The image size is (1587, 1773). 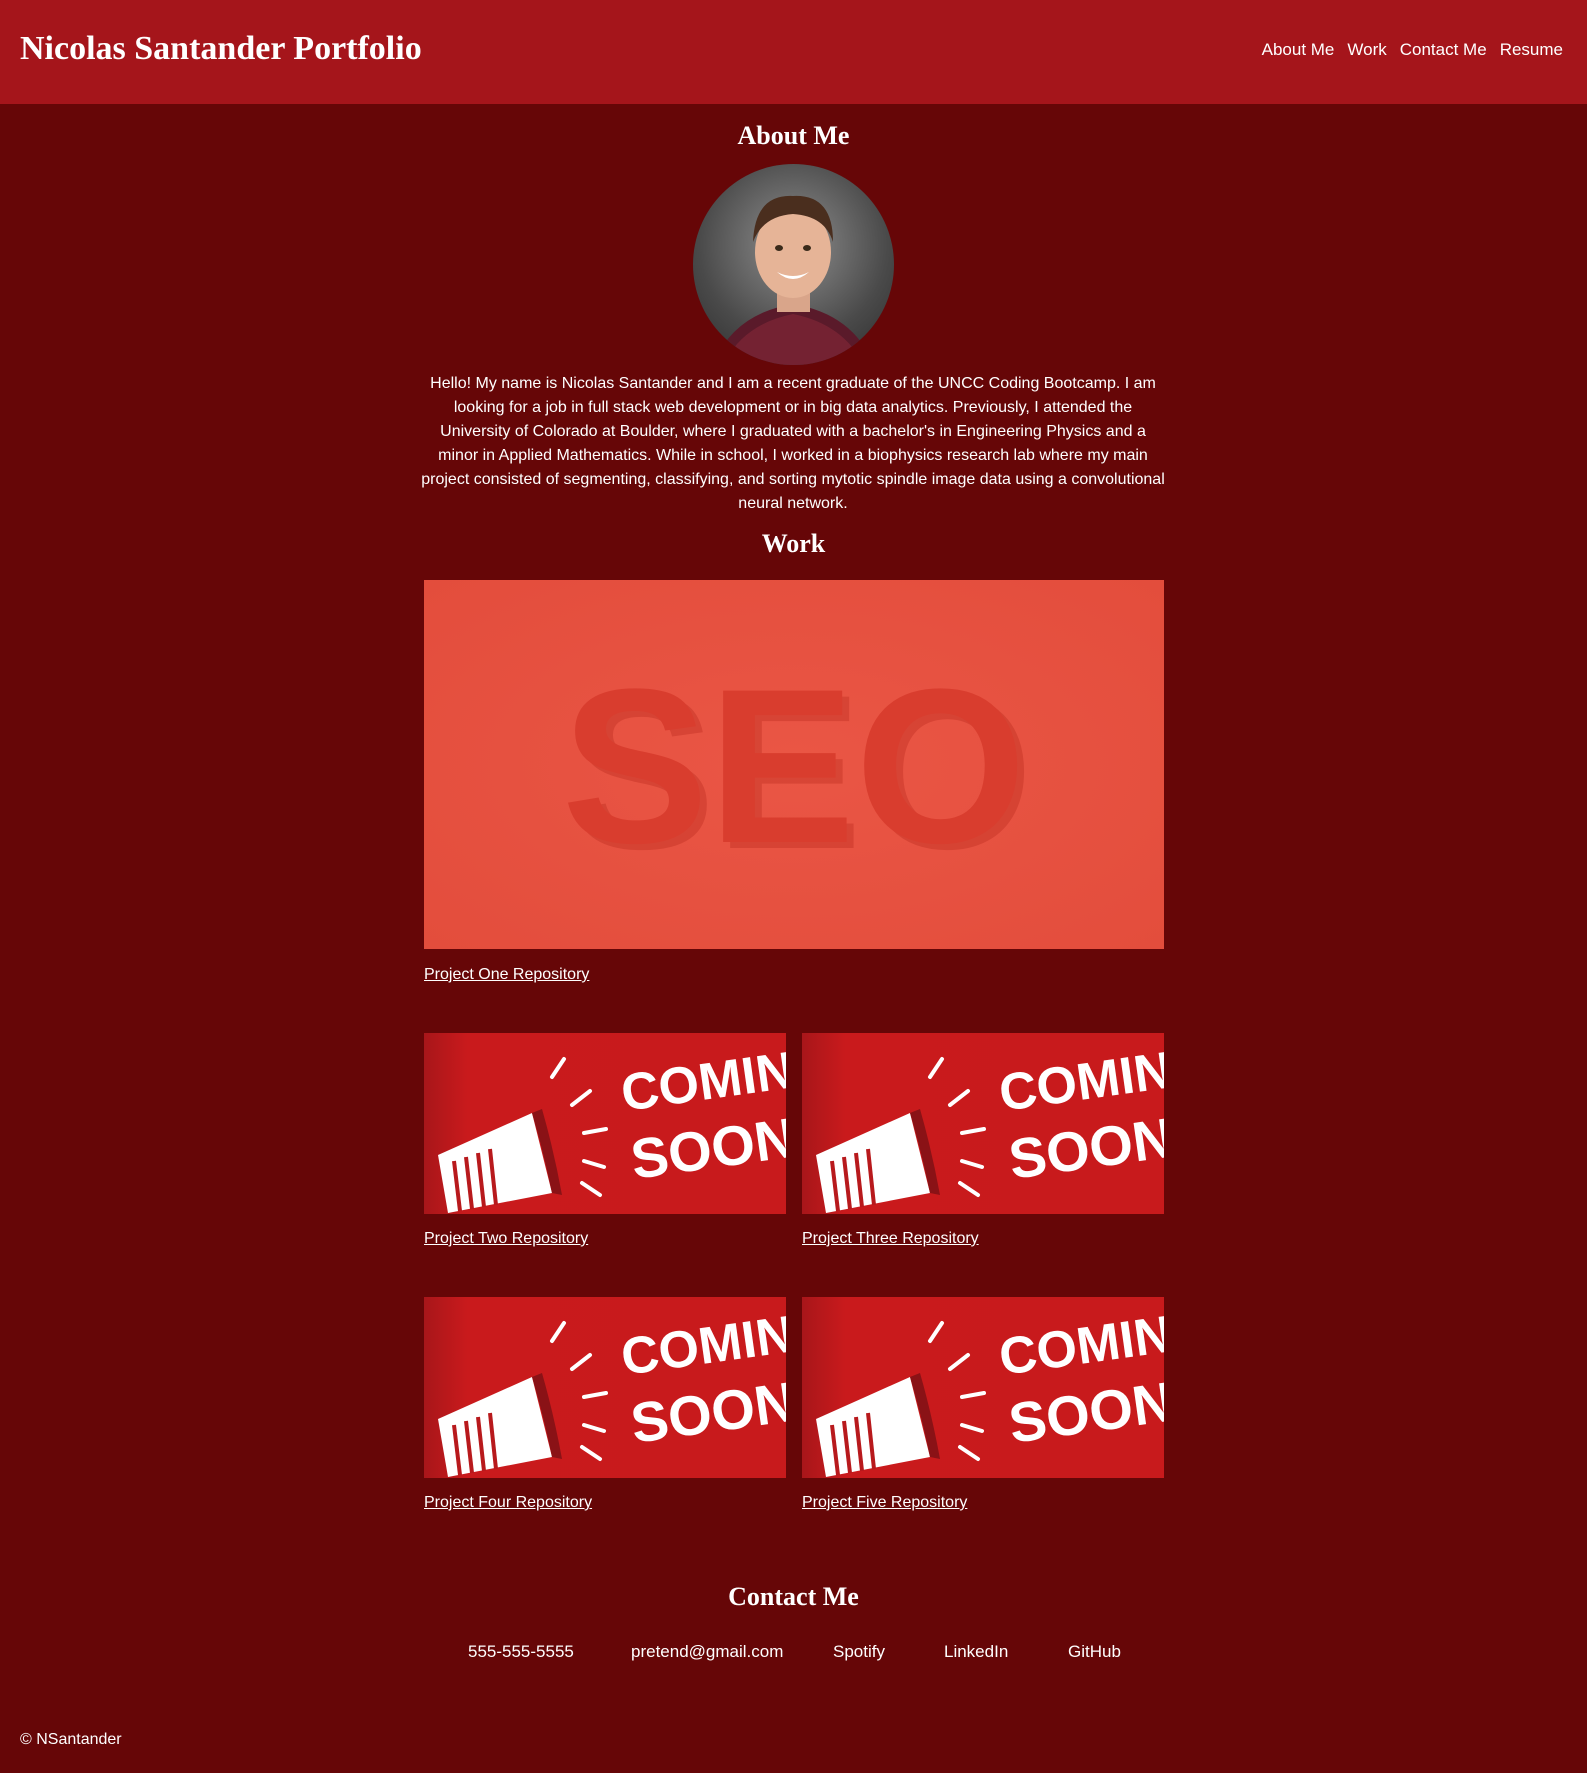 I want to click on project-three-link: Project Three Repository, so click(x=890, y=1239).